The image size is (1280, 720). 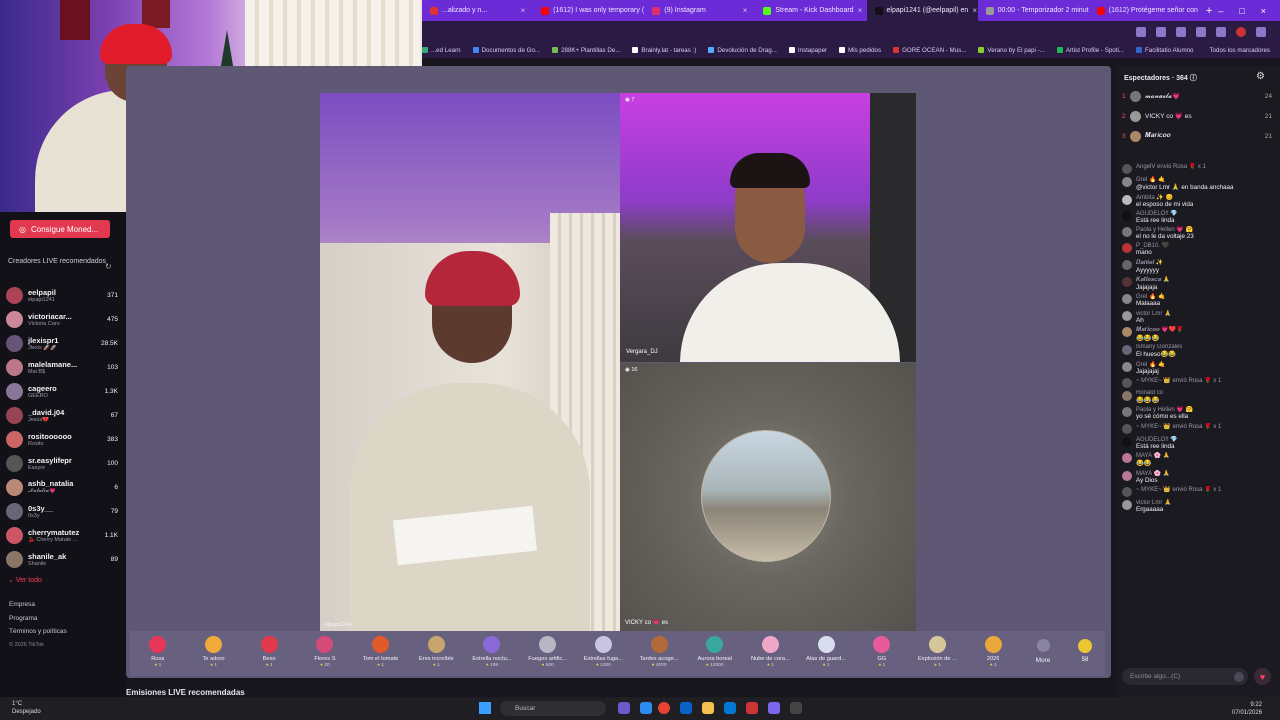 I want to click on creator-item: sr.easylifepr Easyre 100, so click(x=62, y=463).